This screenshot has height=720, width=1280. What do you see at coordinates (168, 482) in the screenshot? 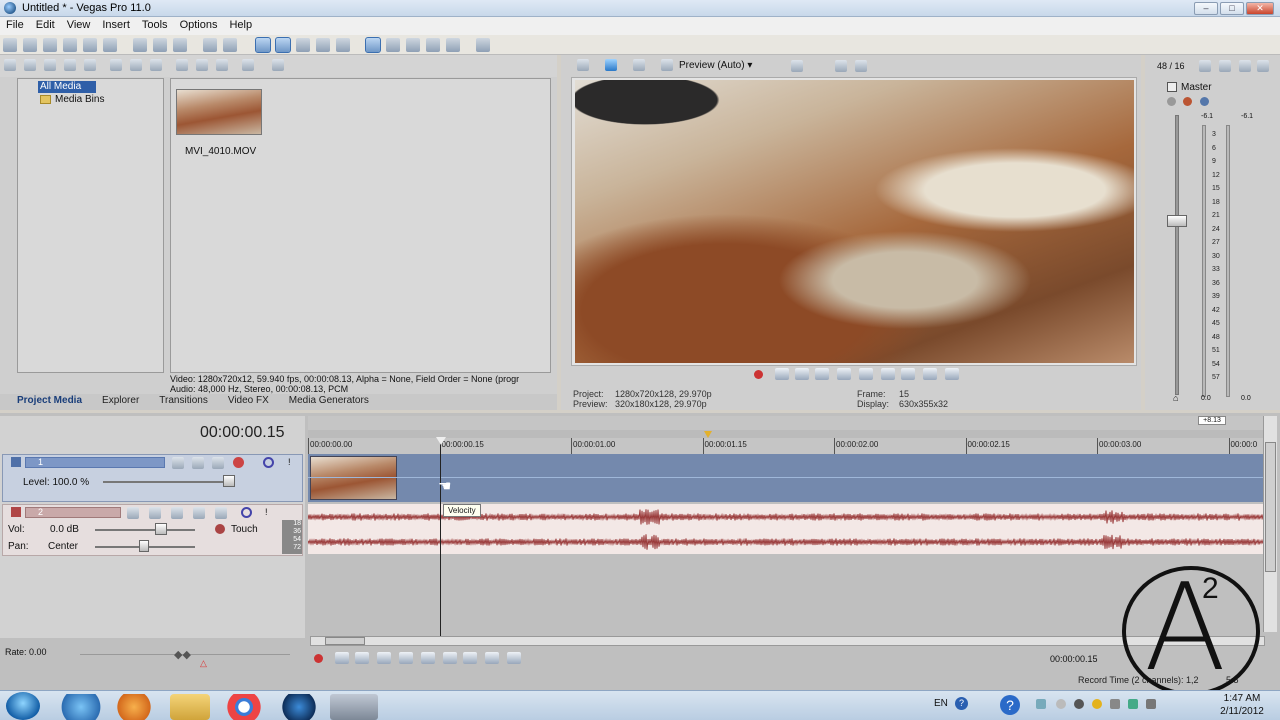
I see `video-level-slider` at bounding box center [168, 482].